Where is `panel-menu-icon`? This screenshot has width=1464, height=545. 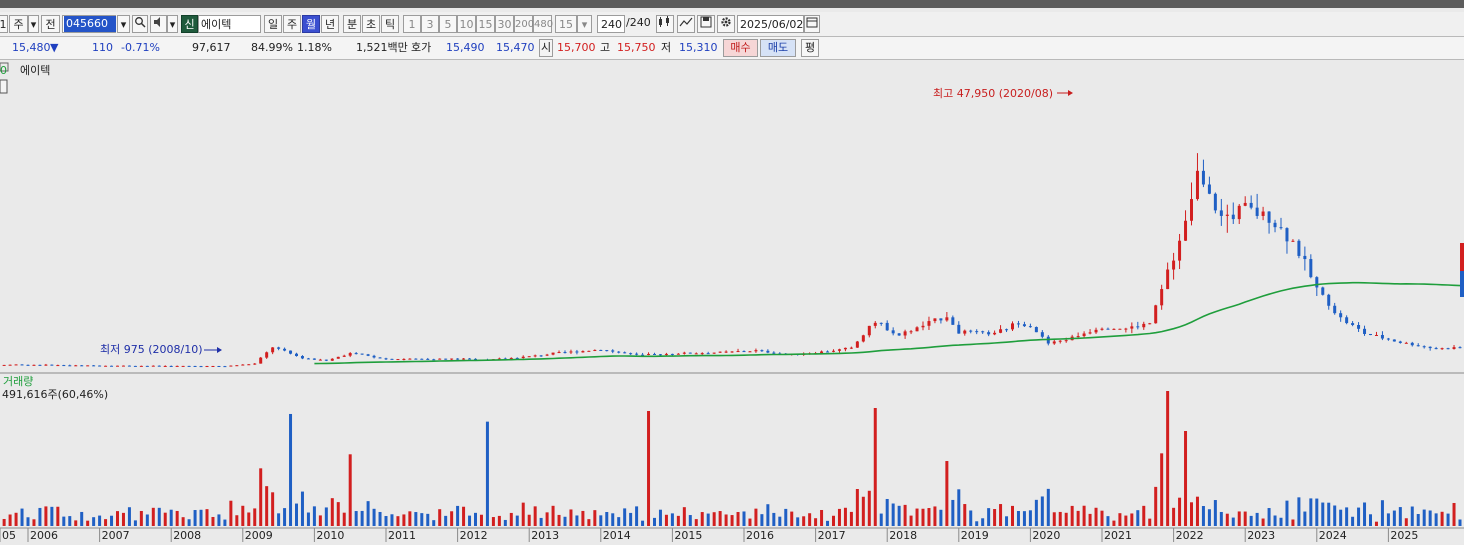
panel-menu-icon is located at coordinates (4, 86).